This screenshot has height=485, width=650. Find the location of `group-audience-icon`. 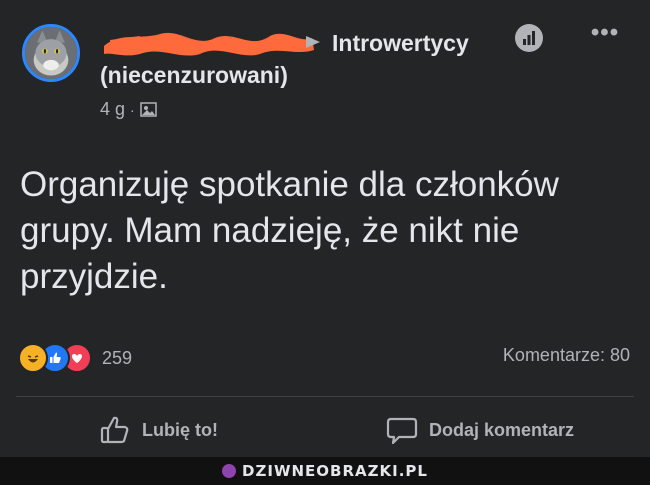

group-audience-icon is located at coordinates (148, 109).